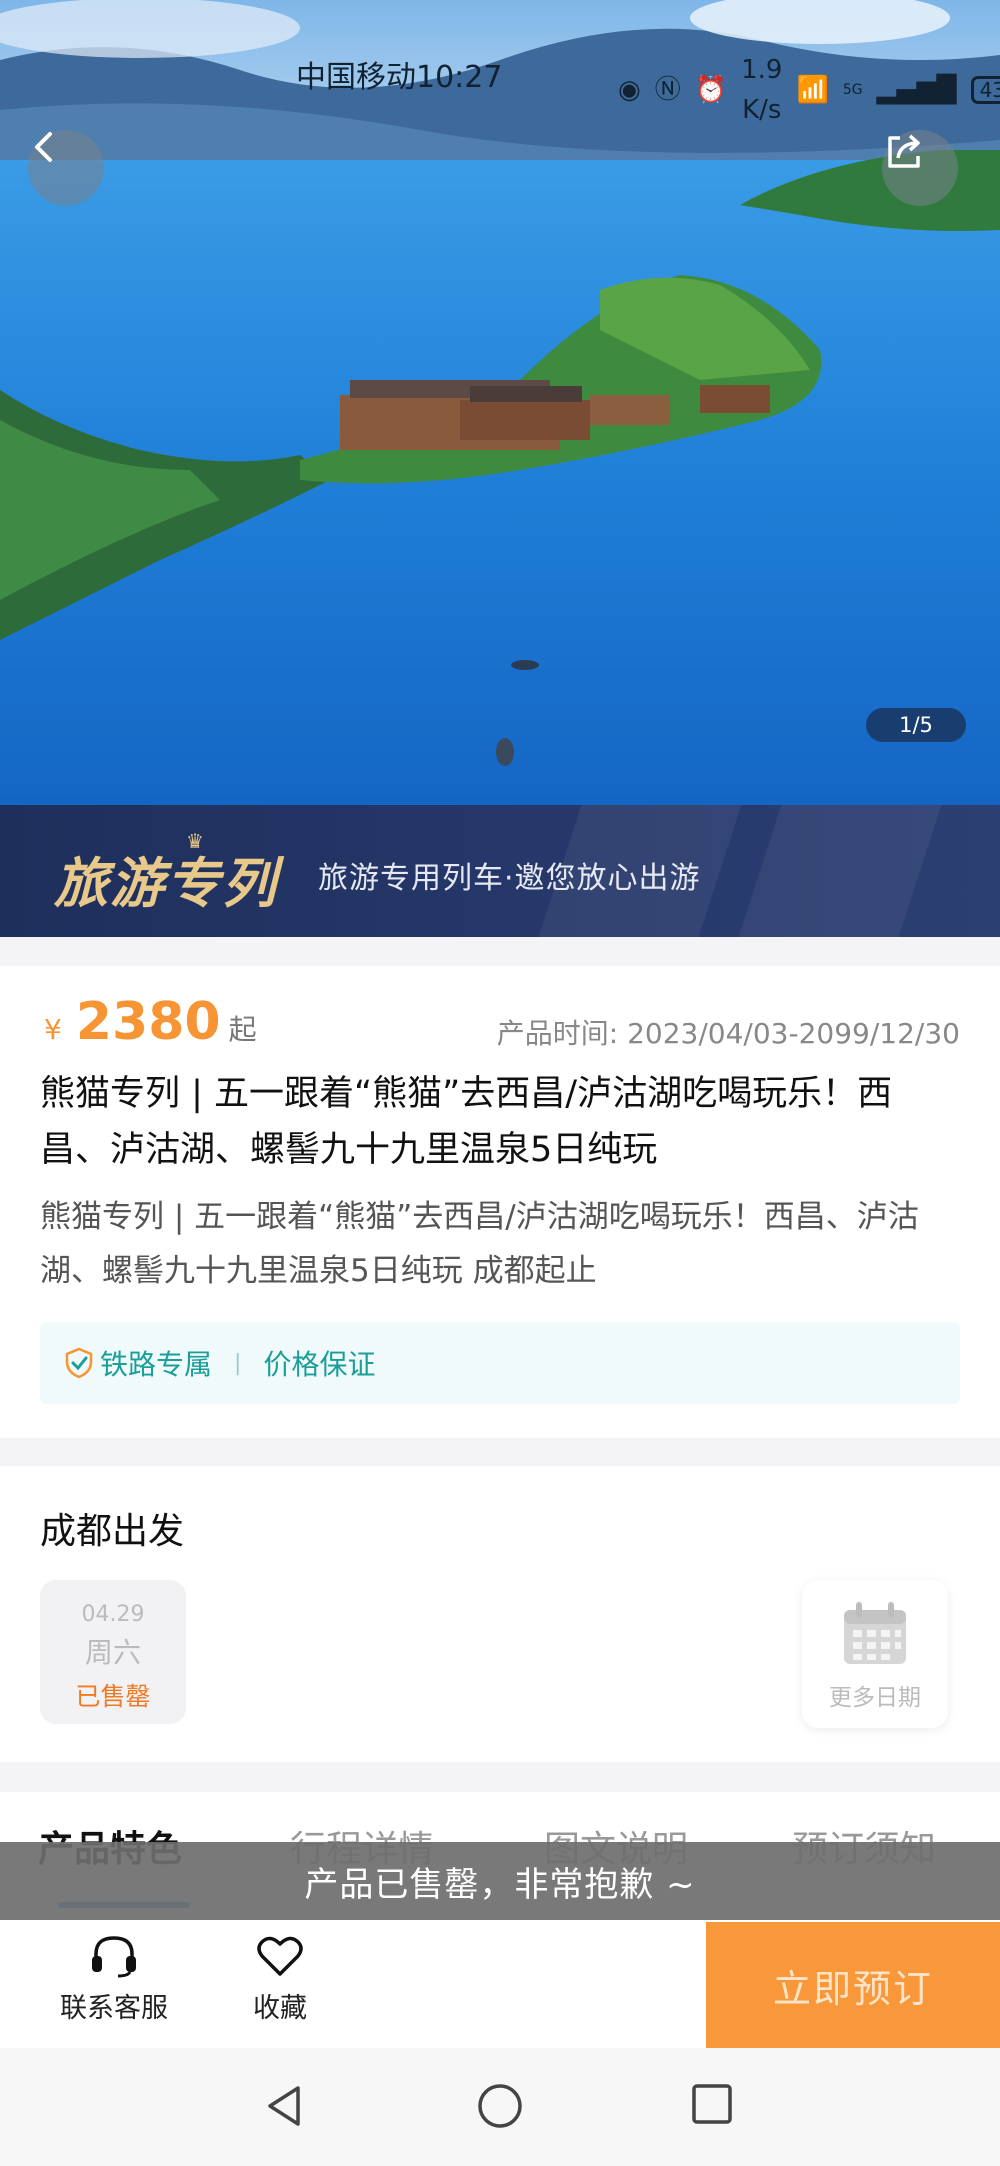 This screenshot has height=2166, width=1000. What do you see at coordinates (79, 1363) in the screenshot?
I see `shield-check-icon` at bounding box center [79, 1363].